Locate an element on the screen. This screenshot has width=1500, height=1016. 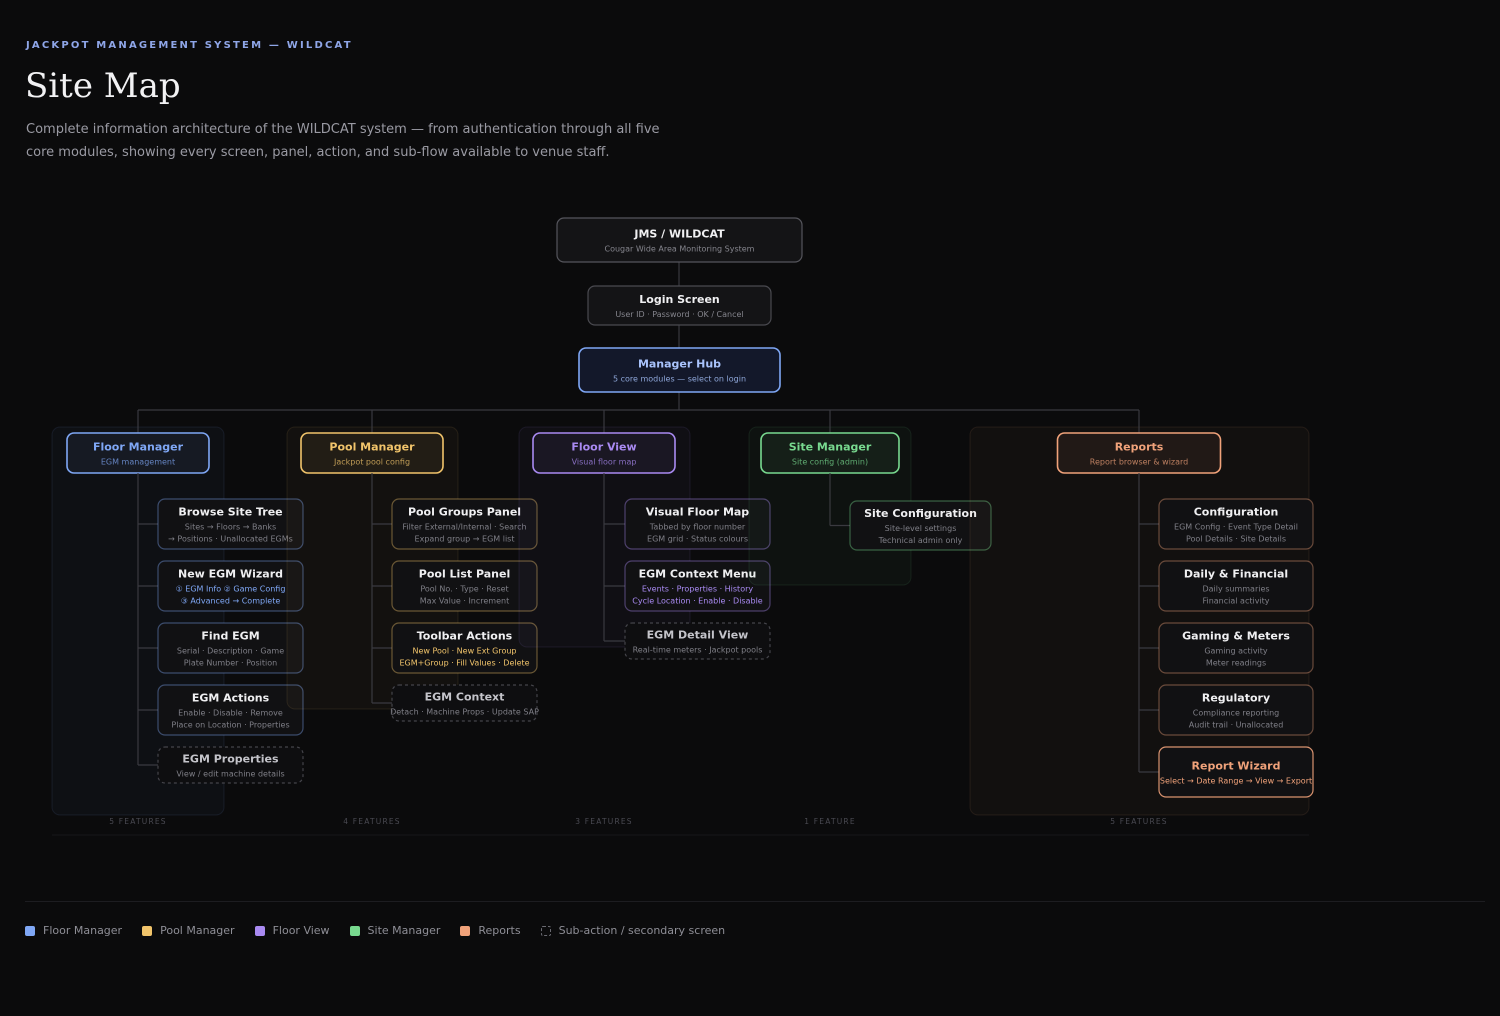
egm-context-node-title: EGM Context is located at coordinates (465, 697).